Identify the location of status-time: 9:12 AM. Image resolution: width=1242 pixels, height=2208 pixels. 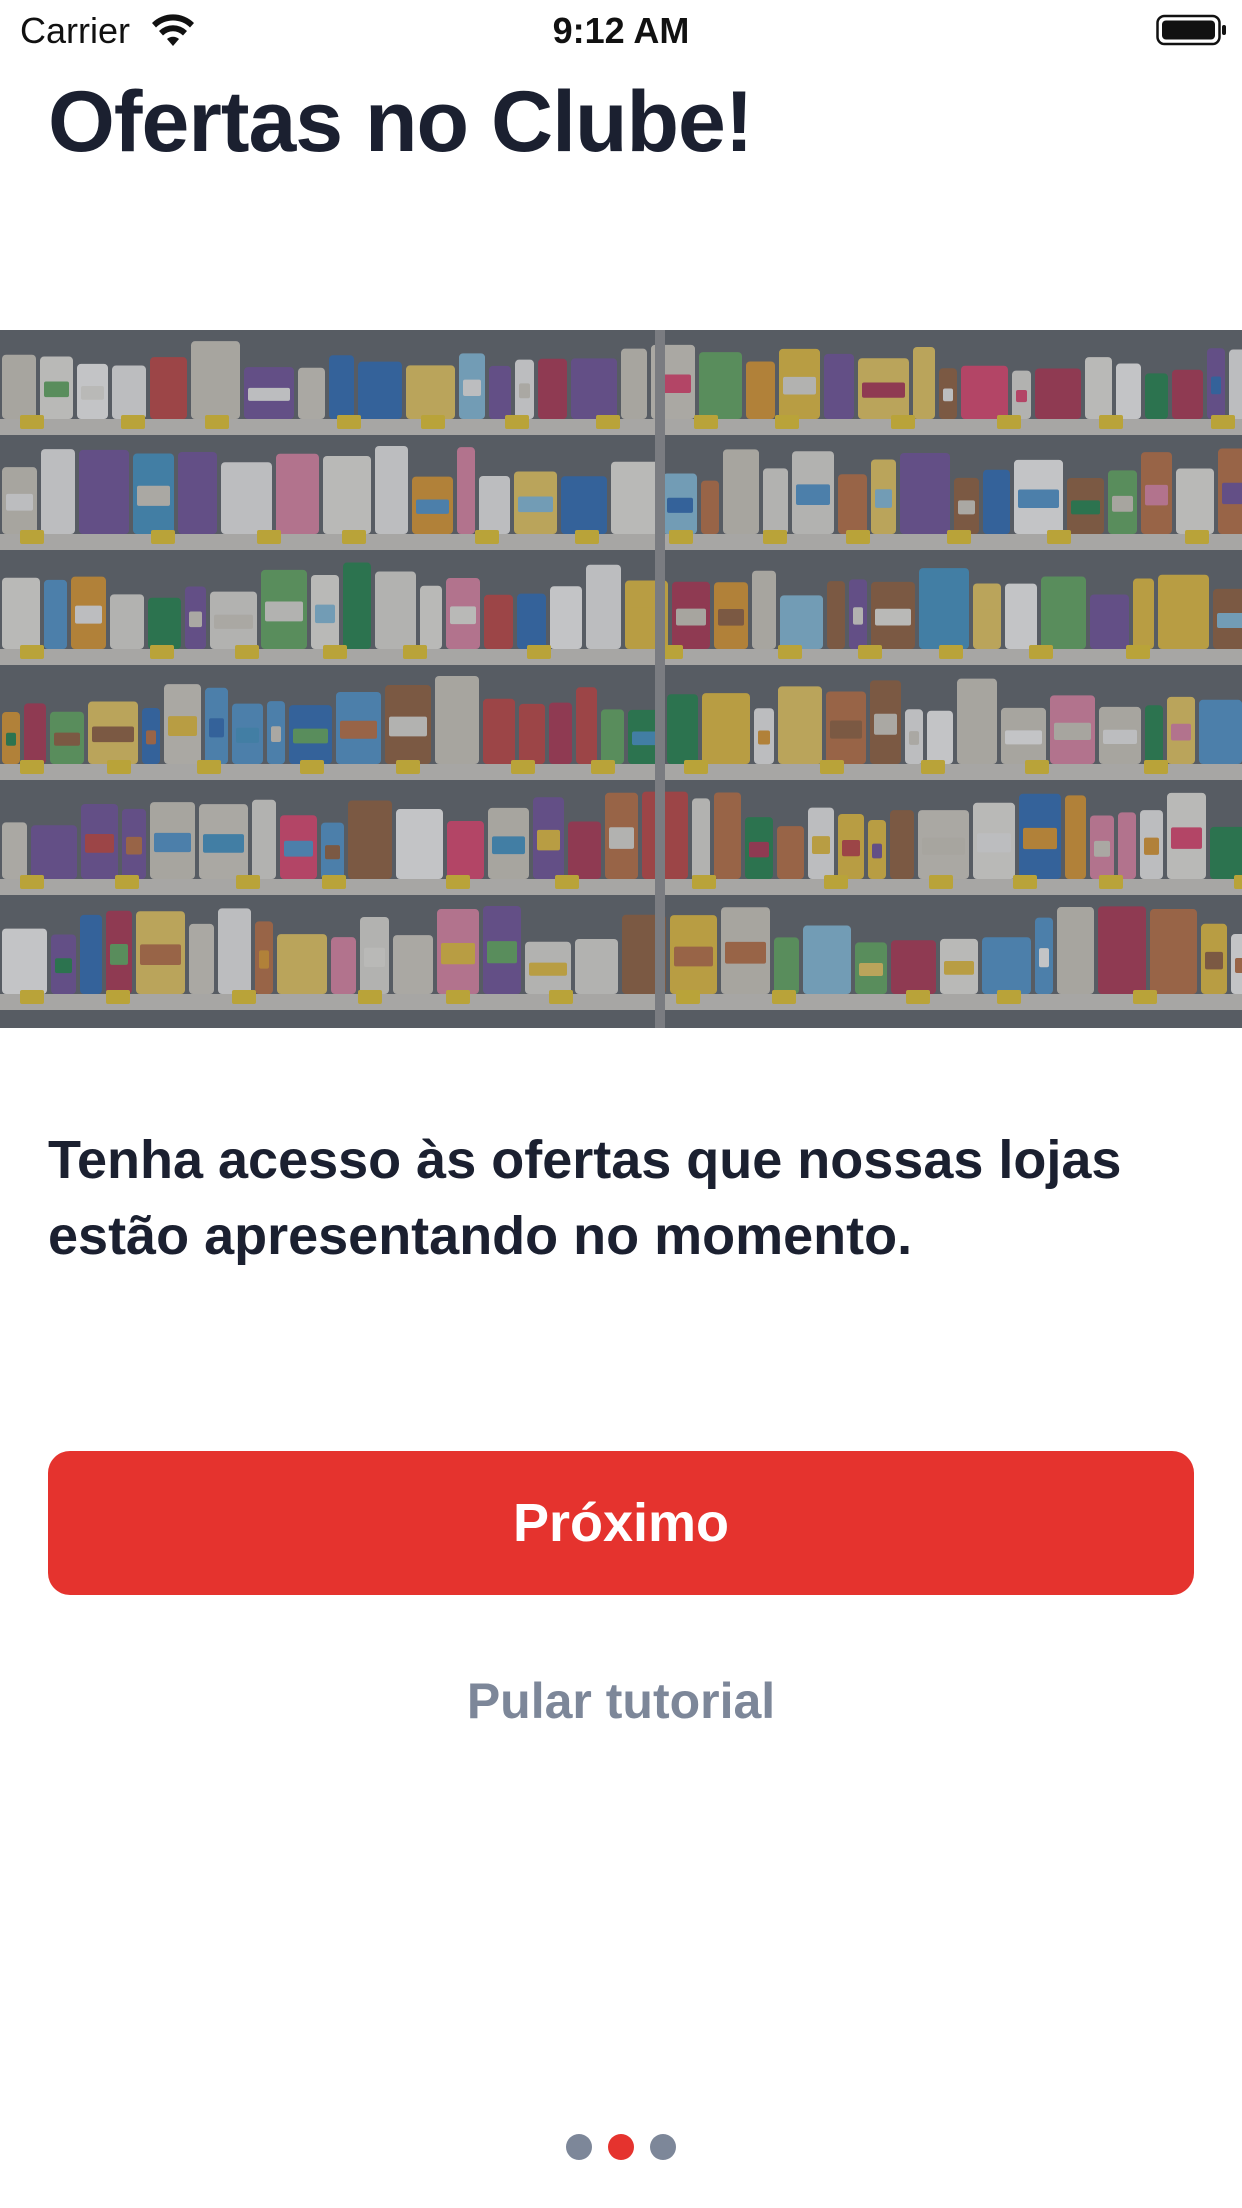
(621, 30).